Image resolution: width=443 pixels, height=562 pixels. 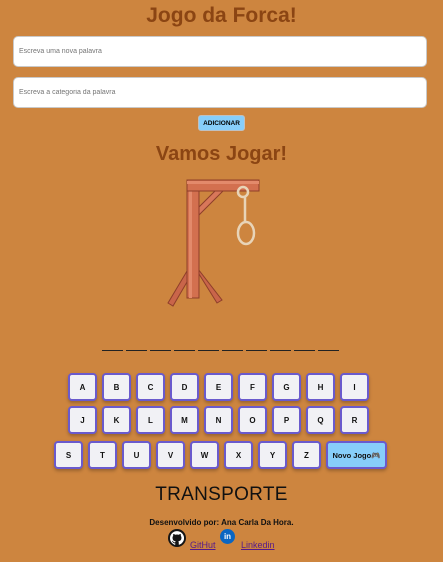 I want to click on key-p: P, so click(x=286, y=420).